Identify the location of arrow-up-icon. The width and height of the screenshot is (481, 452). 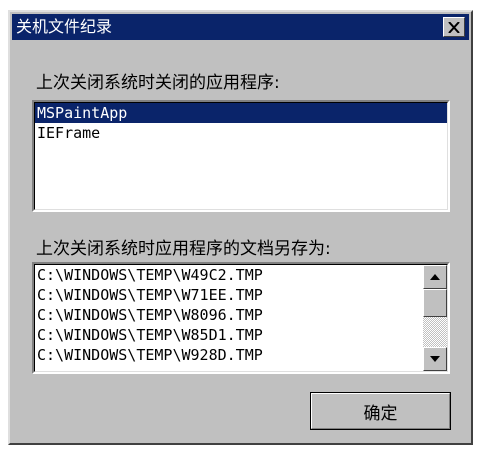
(435, 277).